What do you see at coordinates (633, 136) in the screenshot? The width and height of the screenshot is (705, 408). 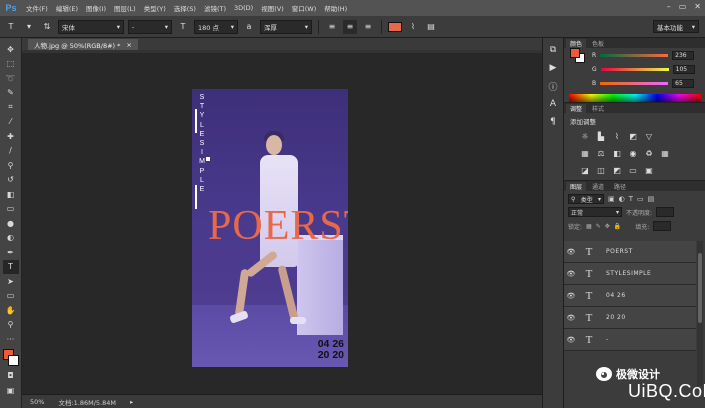 I see `exposure-icon: ◩` at bounding box center [633, 136].